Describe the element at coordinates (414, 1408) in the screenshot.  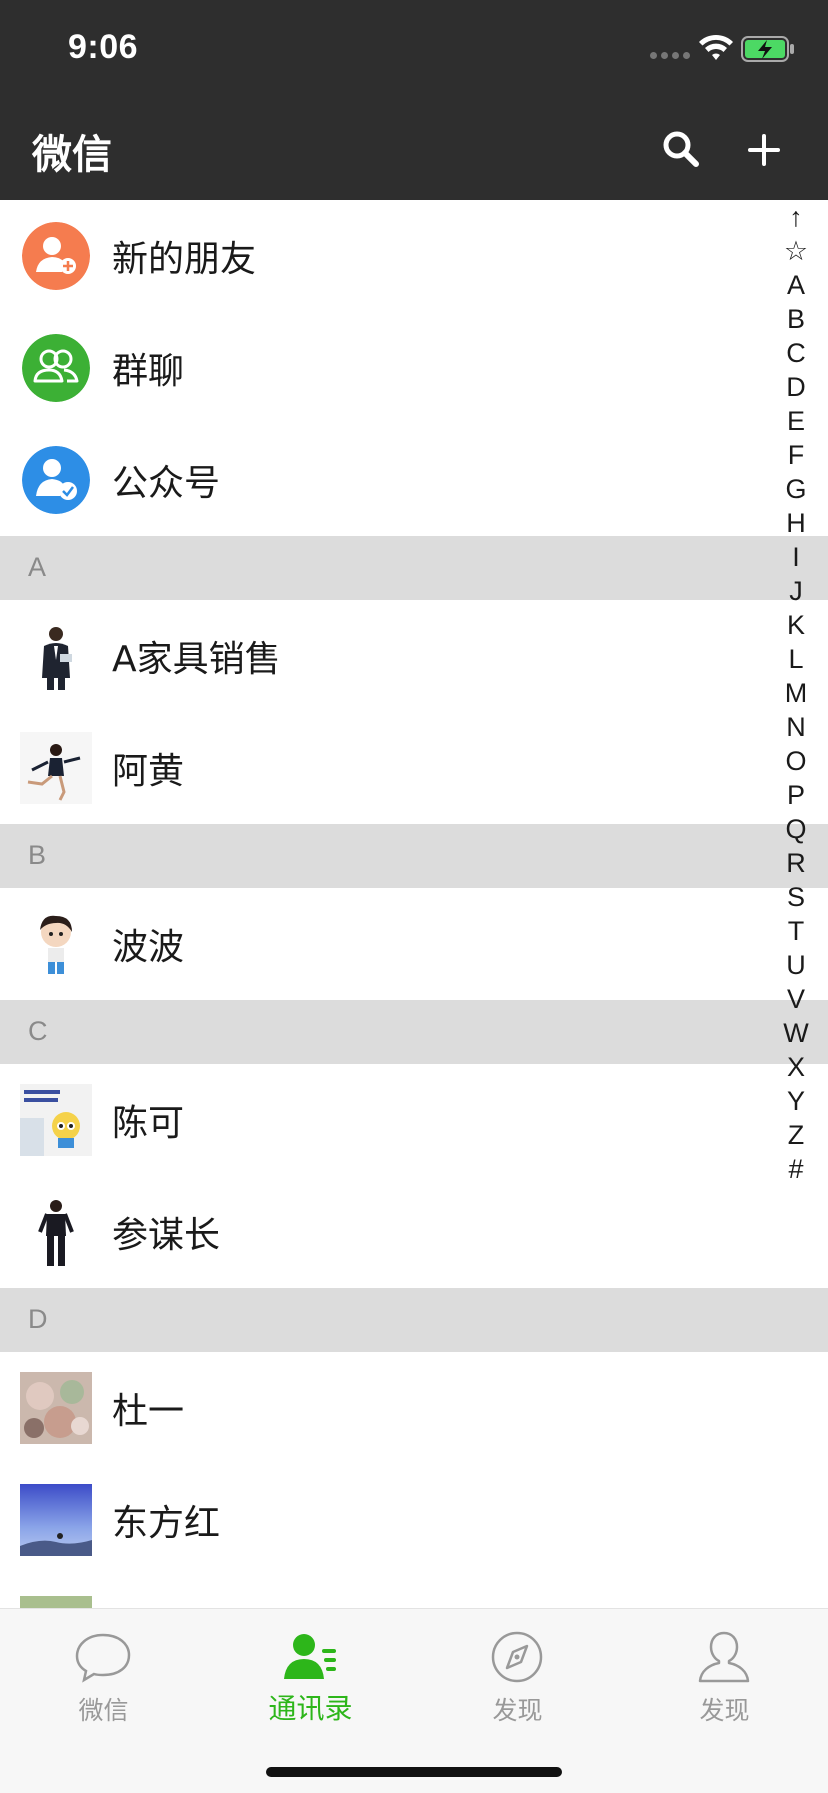
I see `contact-row: 杜一` at that location.